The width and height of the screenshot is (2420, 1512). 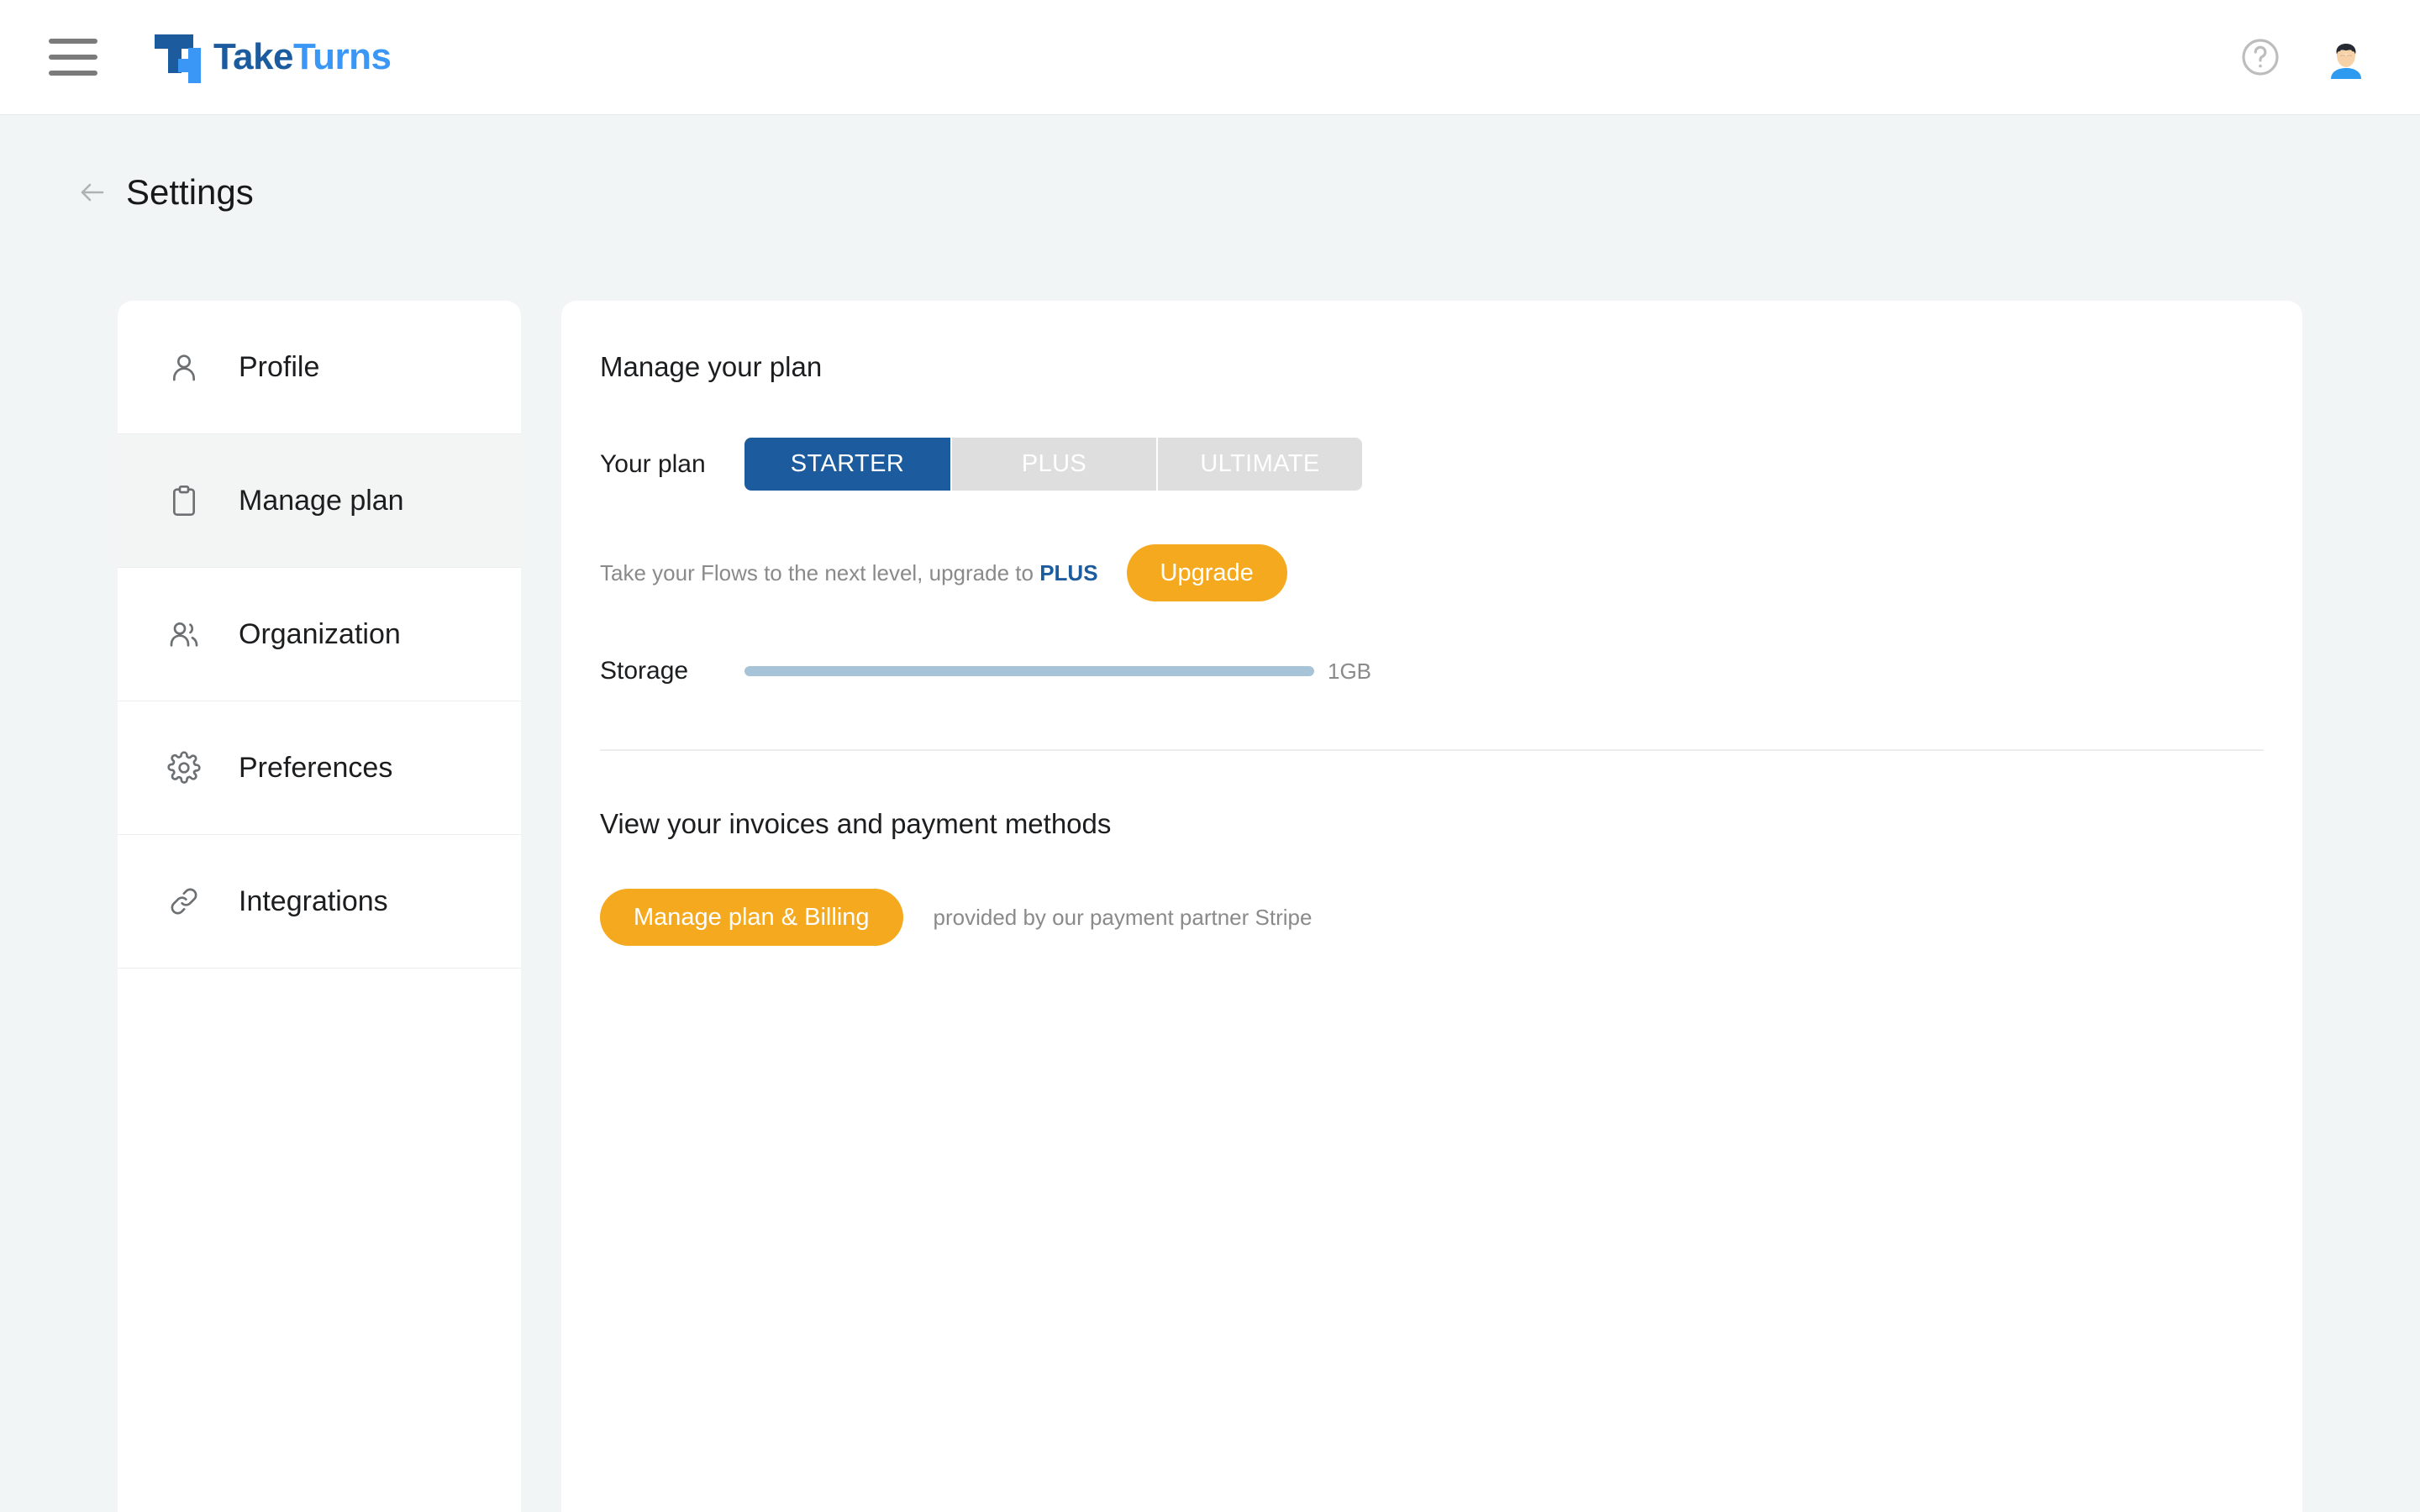 I want to click on section-divider, so click(x=1432, y=750).